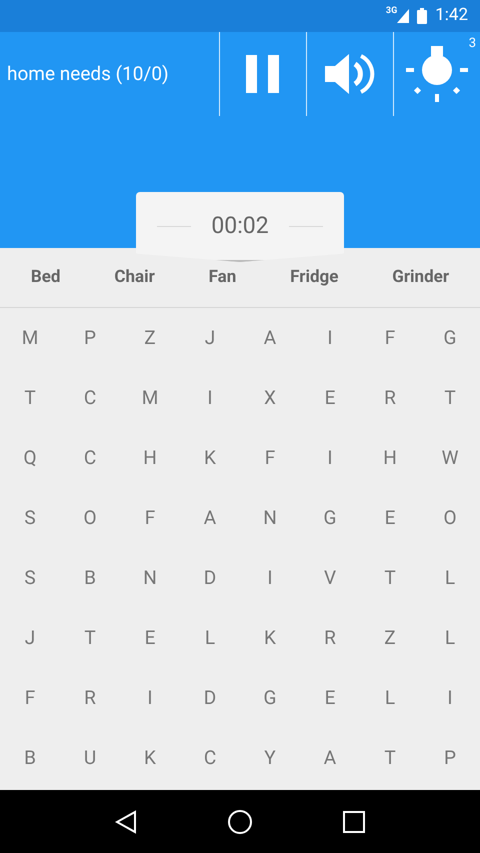 The width and height of the screenshot is (480, 853). Describe the element at coordinates (421, 277) in the screenshot. I see `word-label: Grinder` at that location.